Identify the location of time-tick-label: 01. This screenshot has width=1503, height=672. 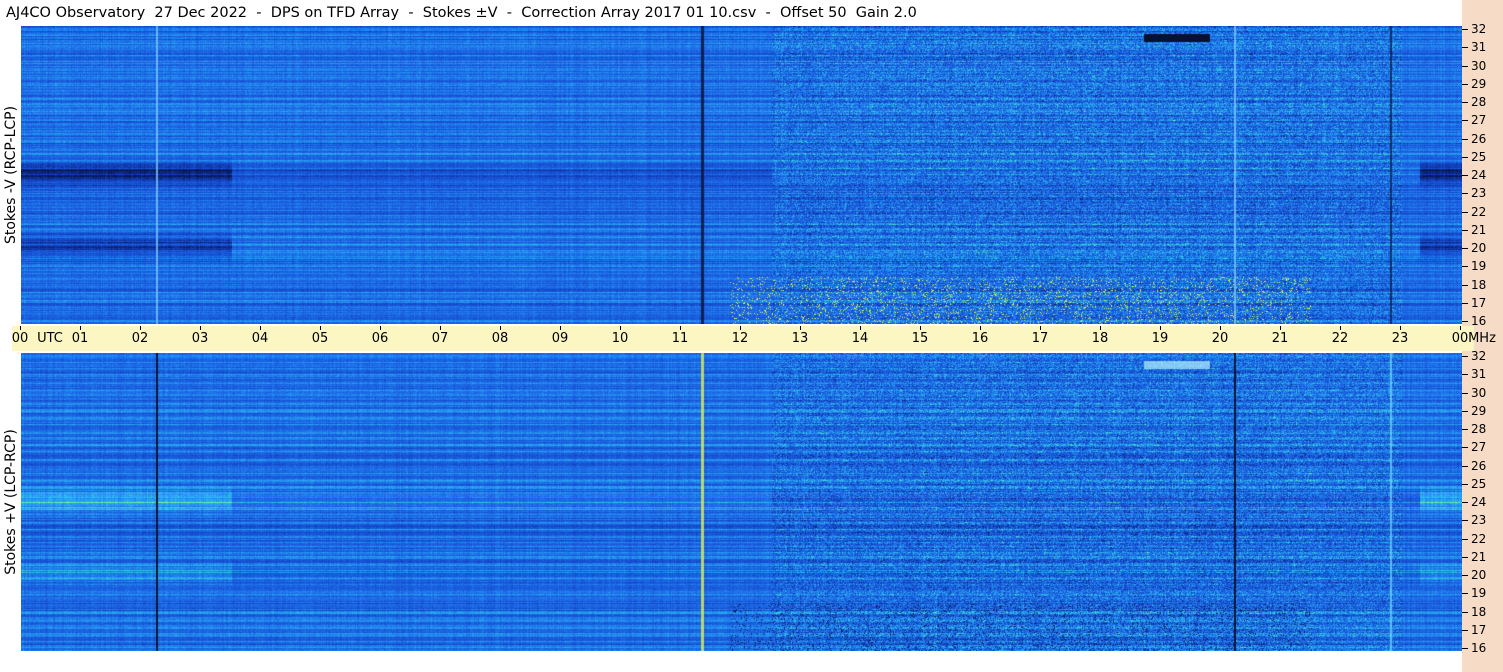
(80, 338).